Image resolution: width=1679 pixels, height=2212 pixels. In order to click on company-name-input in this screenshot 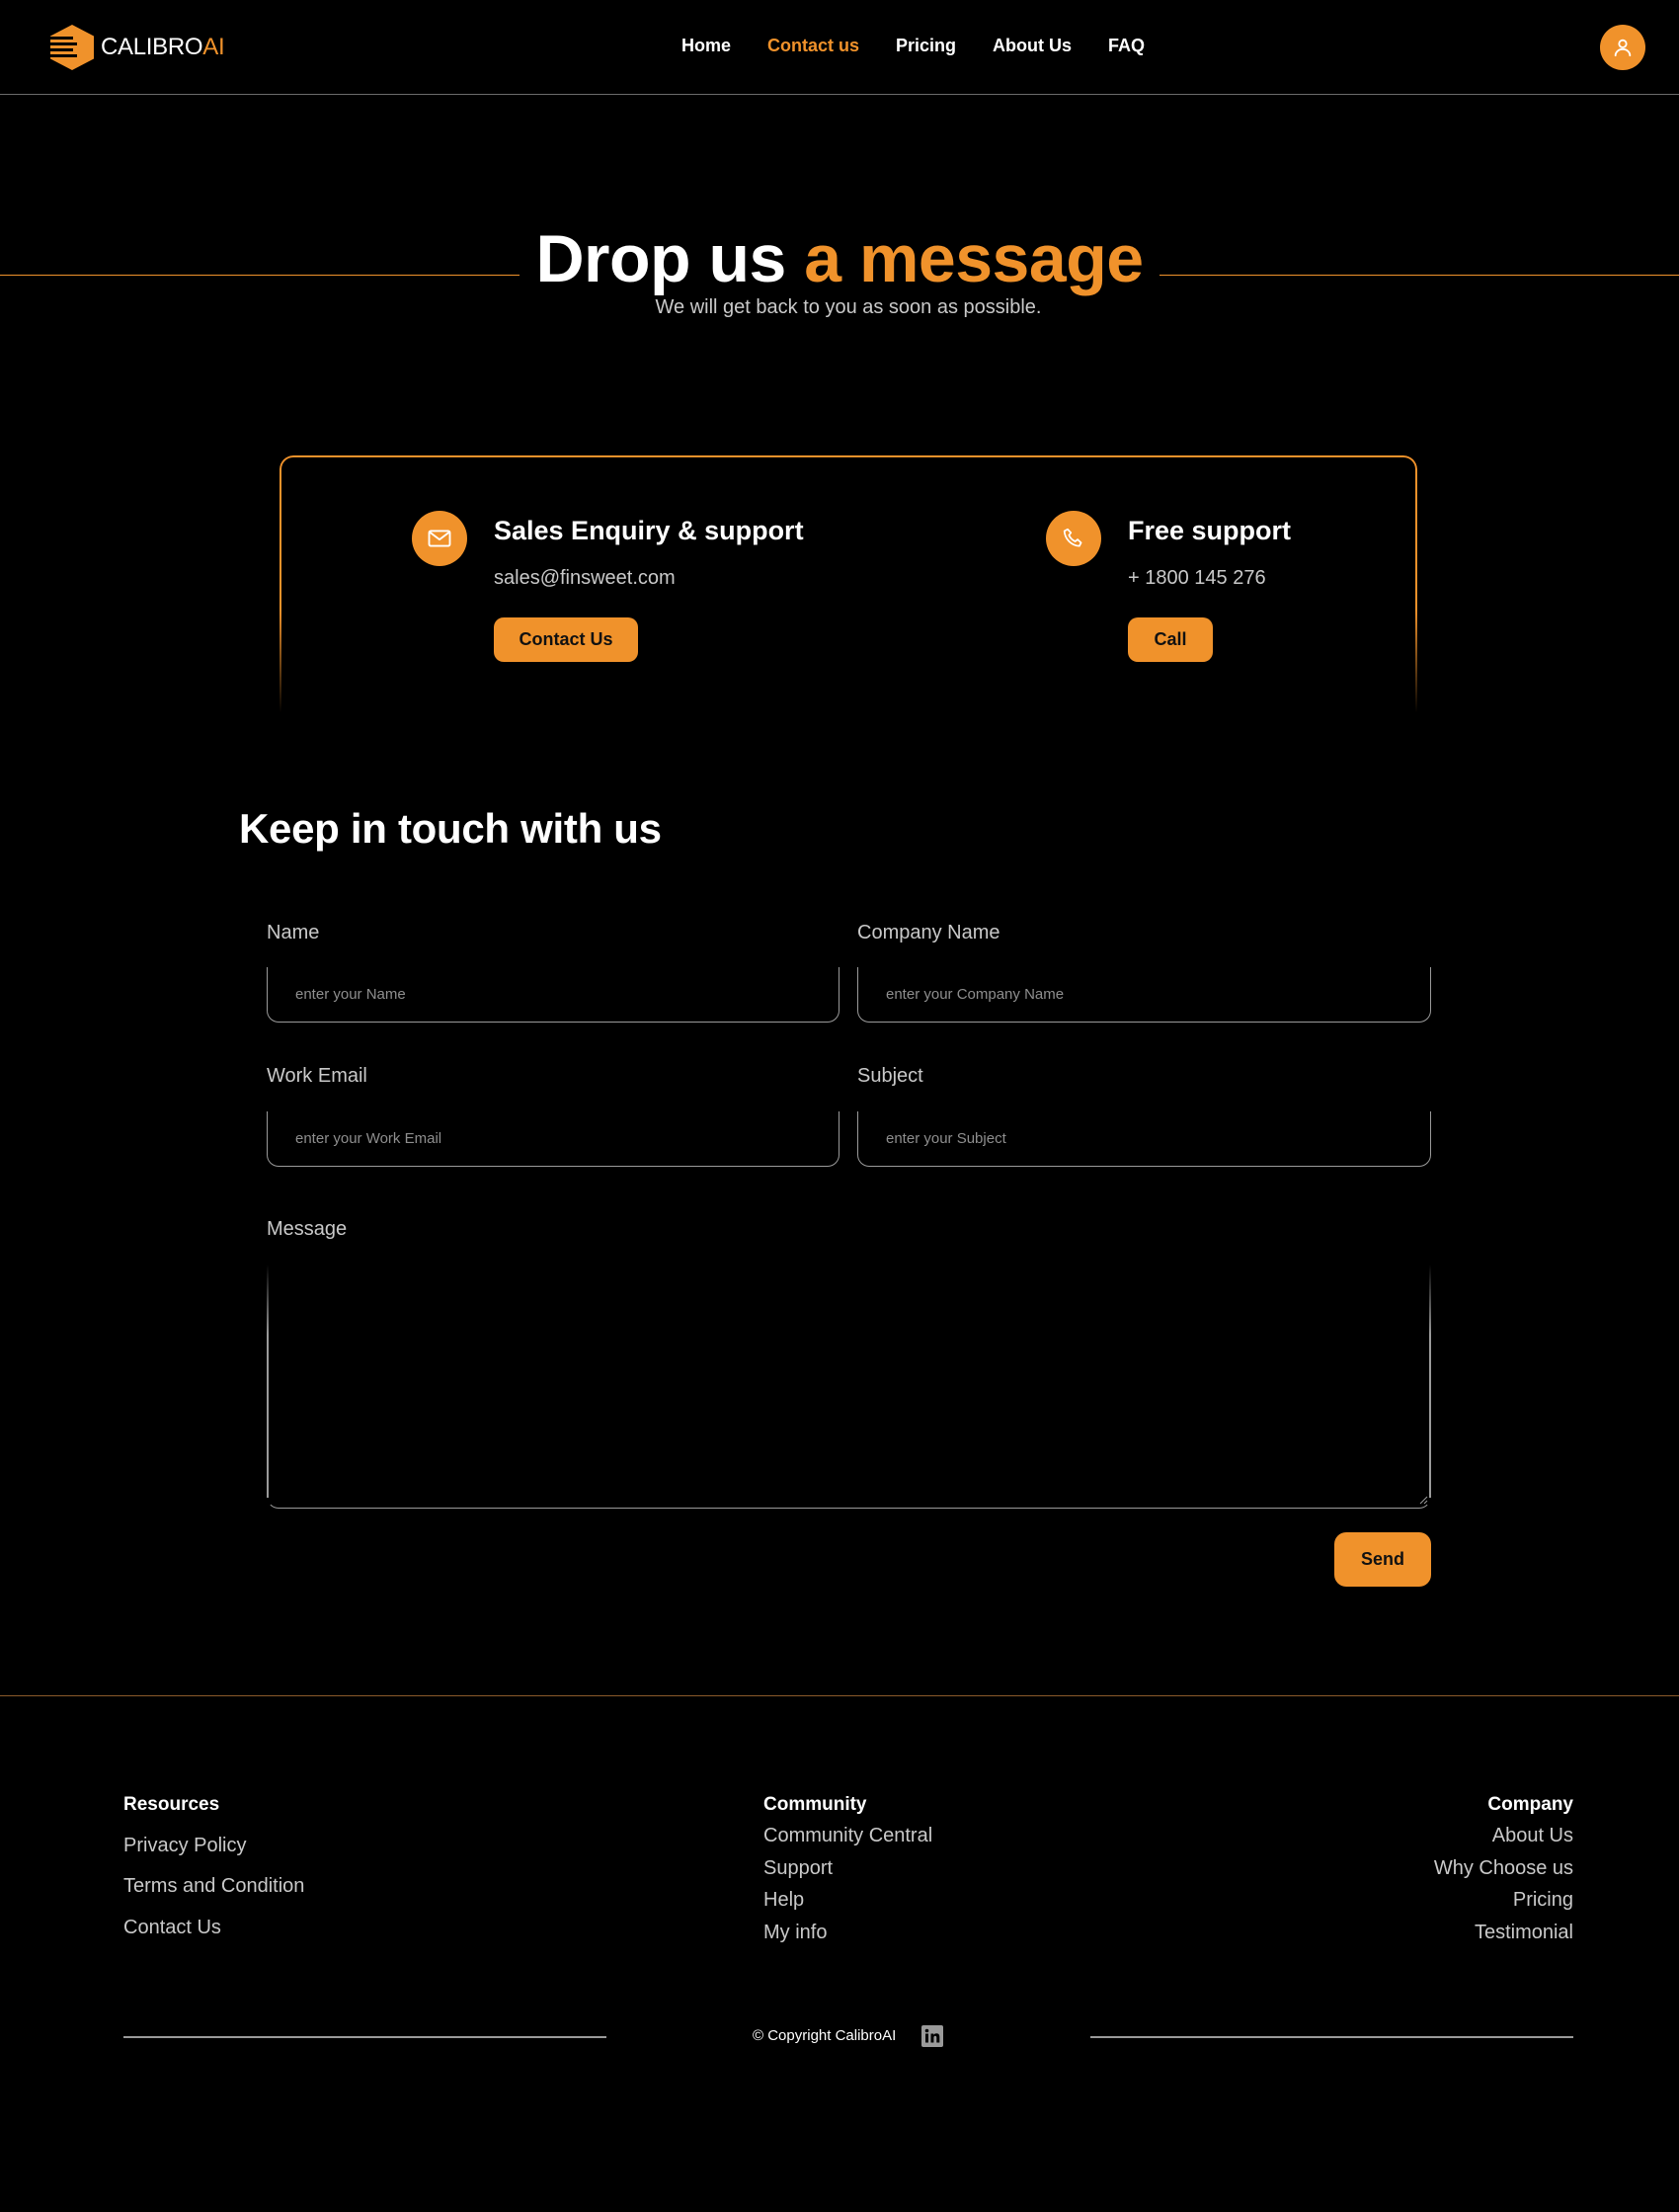, I will do `click(1144, 994)`.